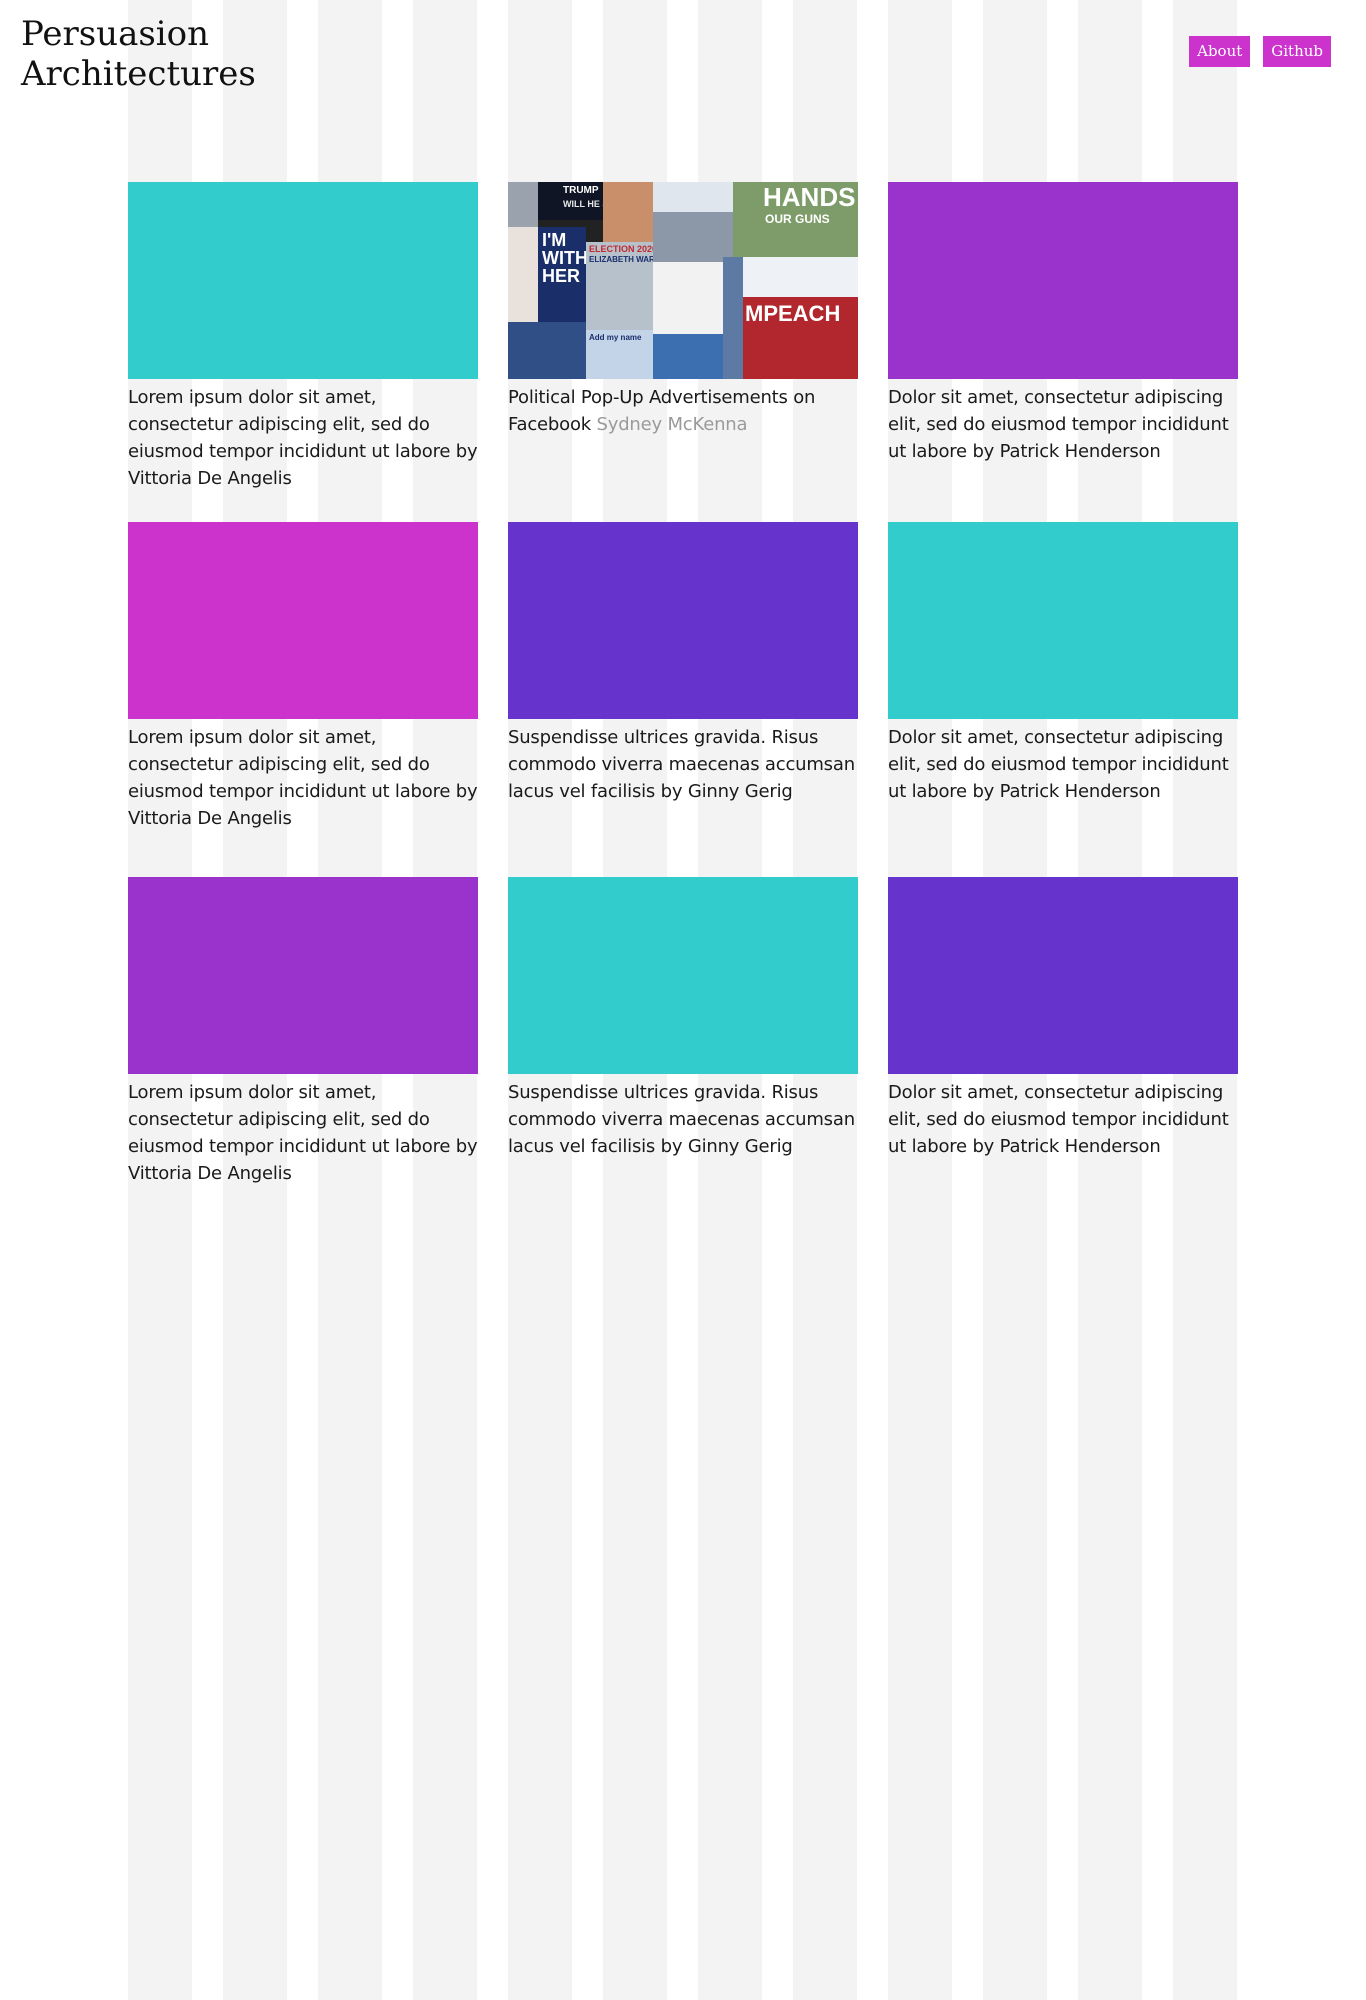 Image resolution: width=1366 pixels, height=2000 pixels. I want to click on collage-tile: I'm with her, so click(562, 274).